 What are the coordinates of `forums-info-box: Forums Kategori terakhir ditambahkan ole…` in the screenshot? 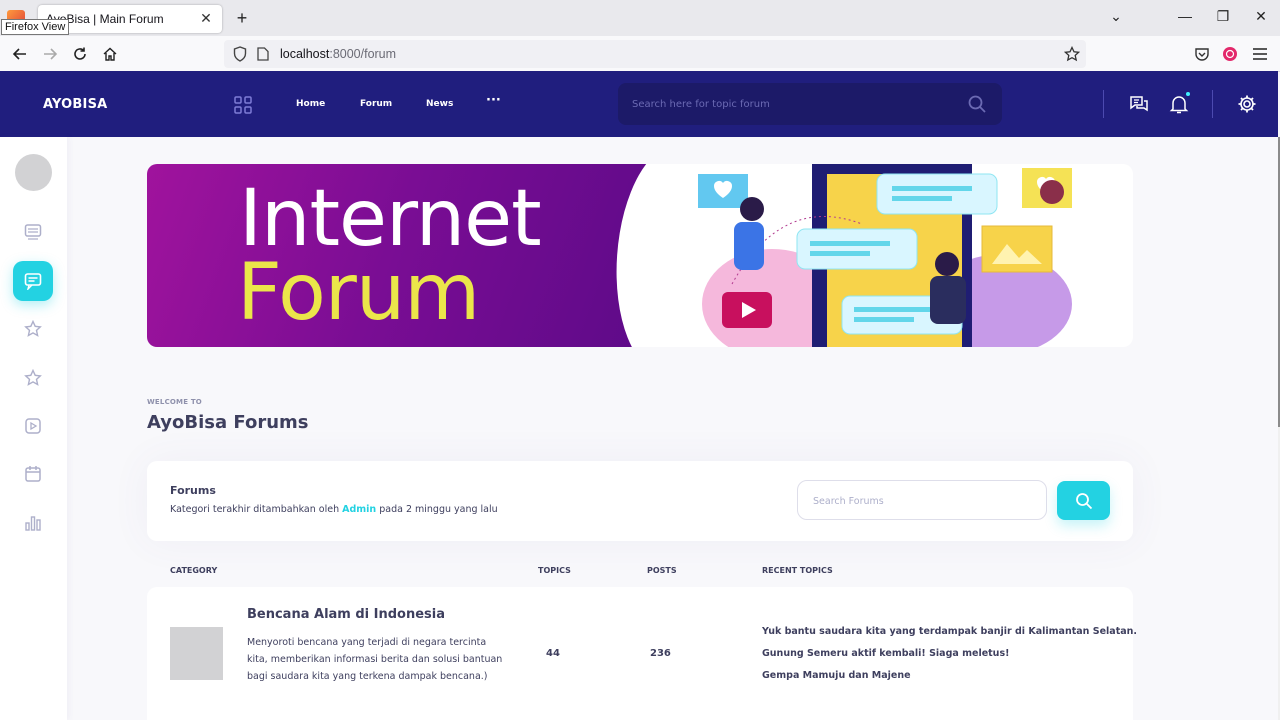 It's located at (640, 501).